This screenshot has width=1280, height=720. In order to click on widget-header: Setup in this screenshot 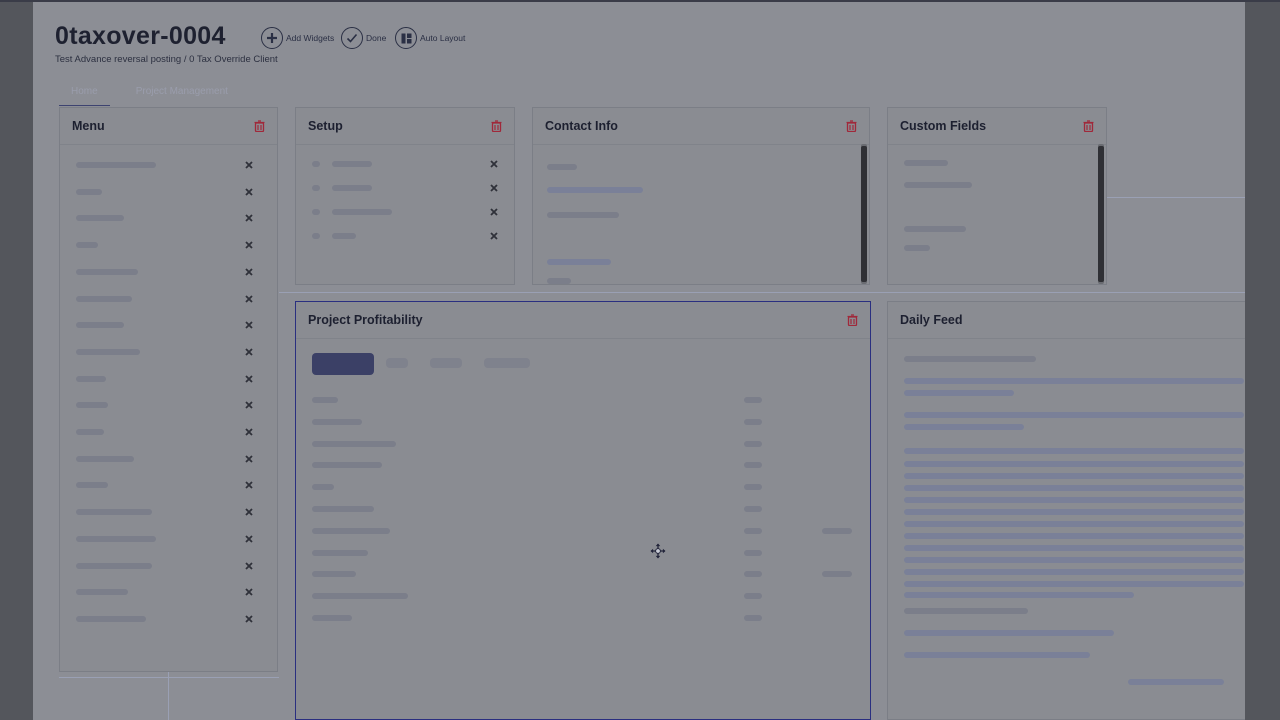, I will do `click(405, 126)`.